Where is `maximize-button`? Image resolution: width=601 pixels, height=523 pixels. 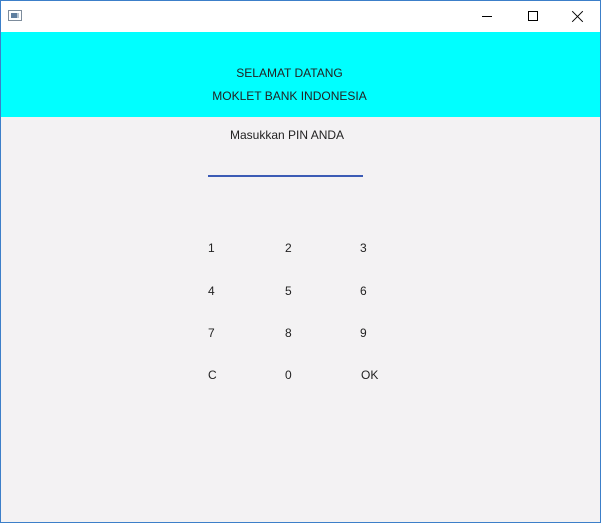
maximize-button is located at coordinates (533, 16).